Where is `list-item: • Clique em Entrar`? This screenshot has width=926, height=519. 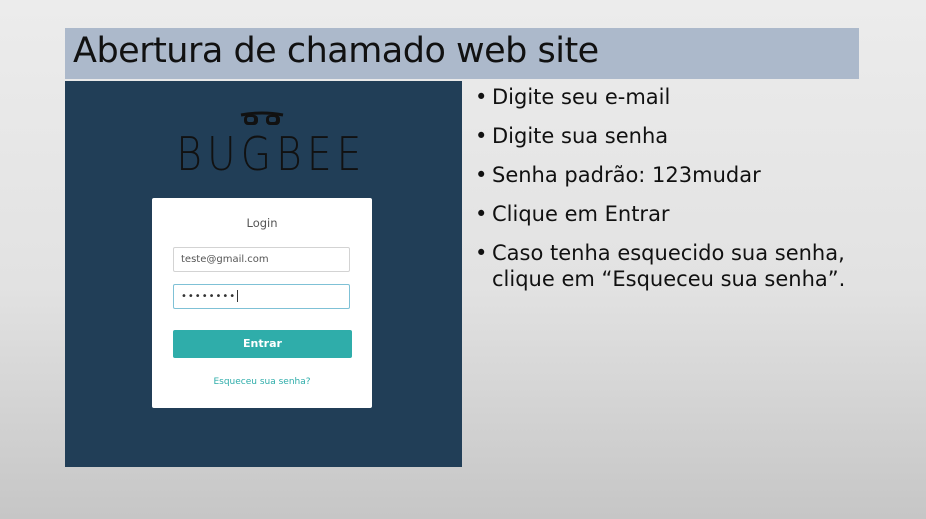
list-item: • Clique em Entrar is located at coordinates (675, 214).